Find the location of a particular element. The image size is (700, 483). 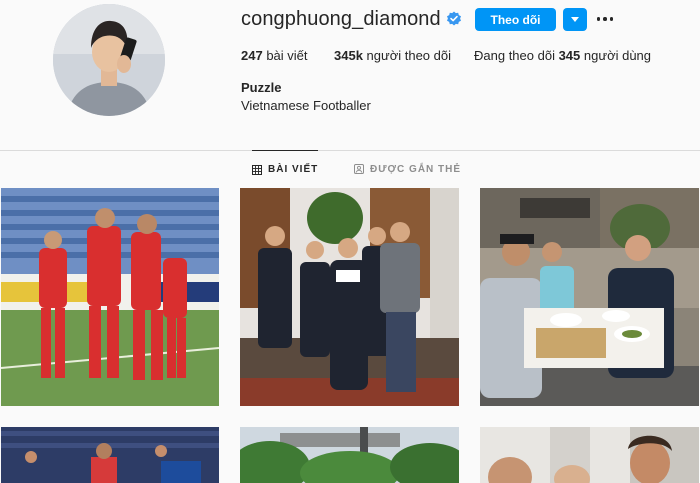

following-stat: Đang theo dõi 345 người dùng is located at coordinates (562, 55).